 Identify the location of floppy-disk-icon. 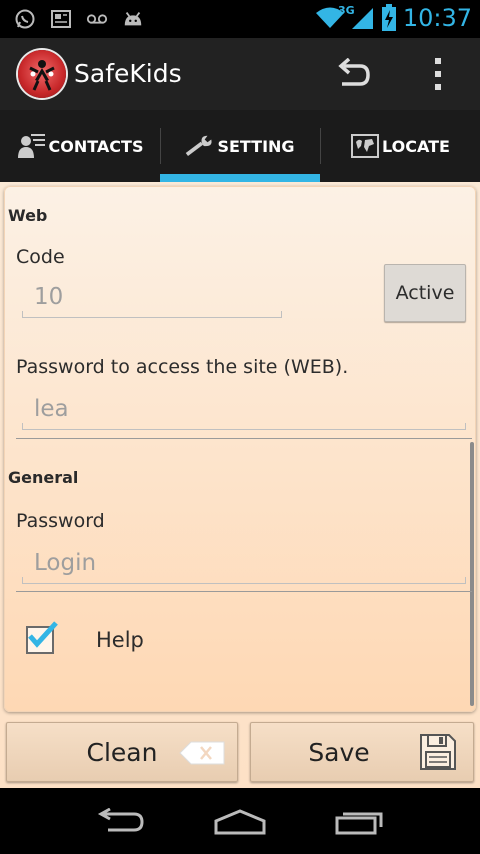
(438, 752).